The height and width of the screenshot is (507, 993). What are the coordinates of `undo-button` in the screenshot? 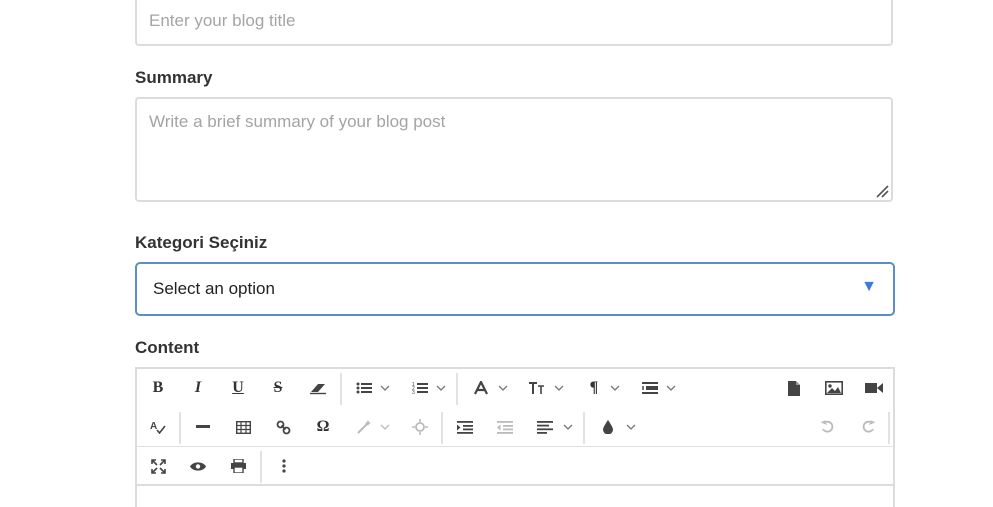 It's located at (828, 427).